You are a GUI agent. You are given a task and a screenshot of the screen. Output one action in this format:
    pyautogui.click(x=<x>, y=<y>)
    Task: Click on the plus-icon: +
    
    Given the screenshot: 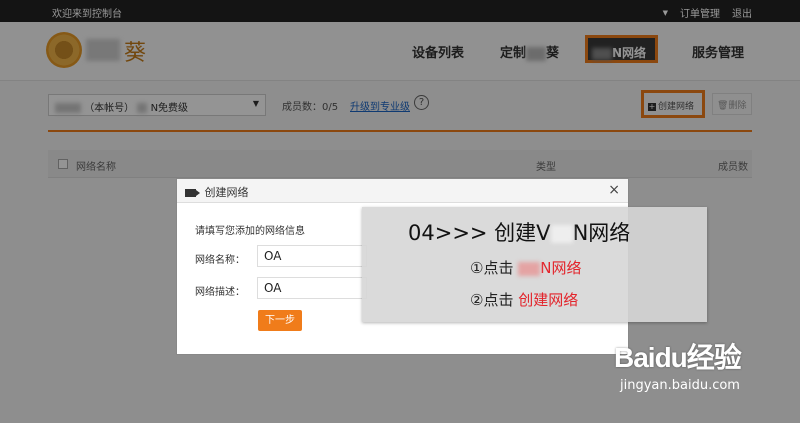 What is the action you would take?
    pyautogui.click(x=652, y=106)
    